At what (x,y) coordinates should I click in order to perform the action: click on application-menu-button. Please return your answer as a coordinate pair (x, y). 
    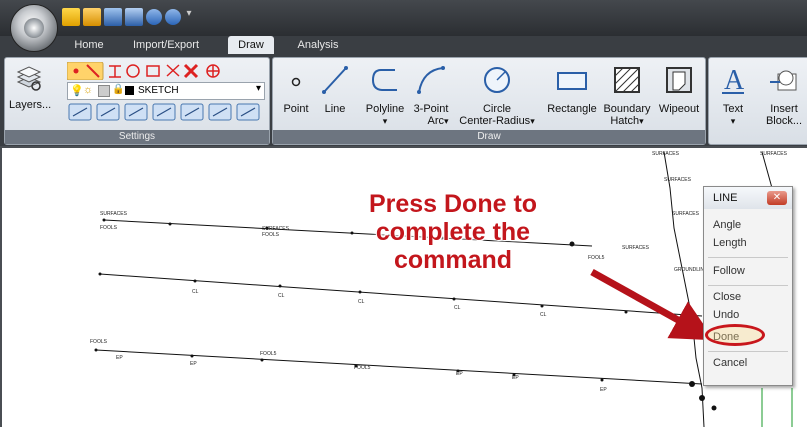
    Looking at the image, I should click on (34, 28).